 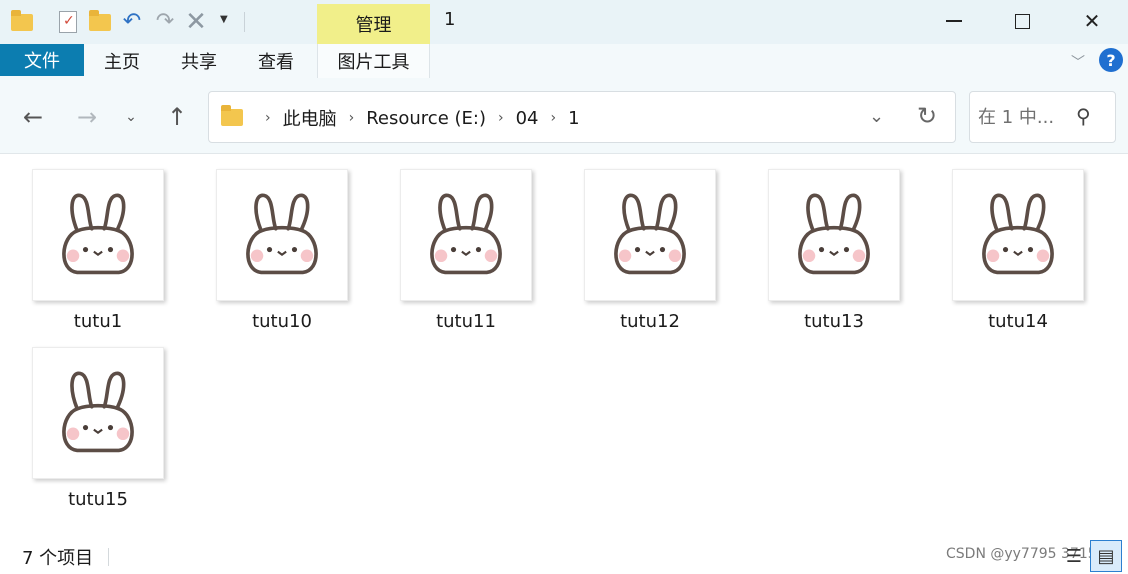 I want to click on minimize-icon, so click(x=954, y=21).